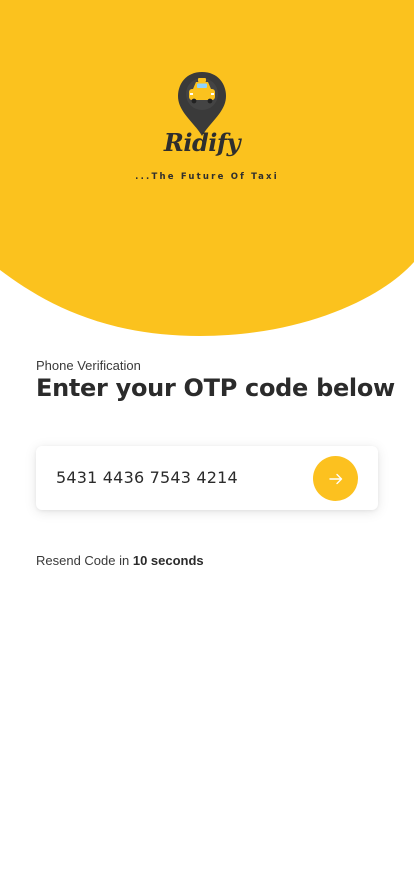 The width and height of the screenshot is (414, 896). What do you see at coordinates (168, 560) in the screenshot?
I see `resend-countdown: 10 seconds` at bounding box center [168, 560].